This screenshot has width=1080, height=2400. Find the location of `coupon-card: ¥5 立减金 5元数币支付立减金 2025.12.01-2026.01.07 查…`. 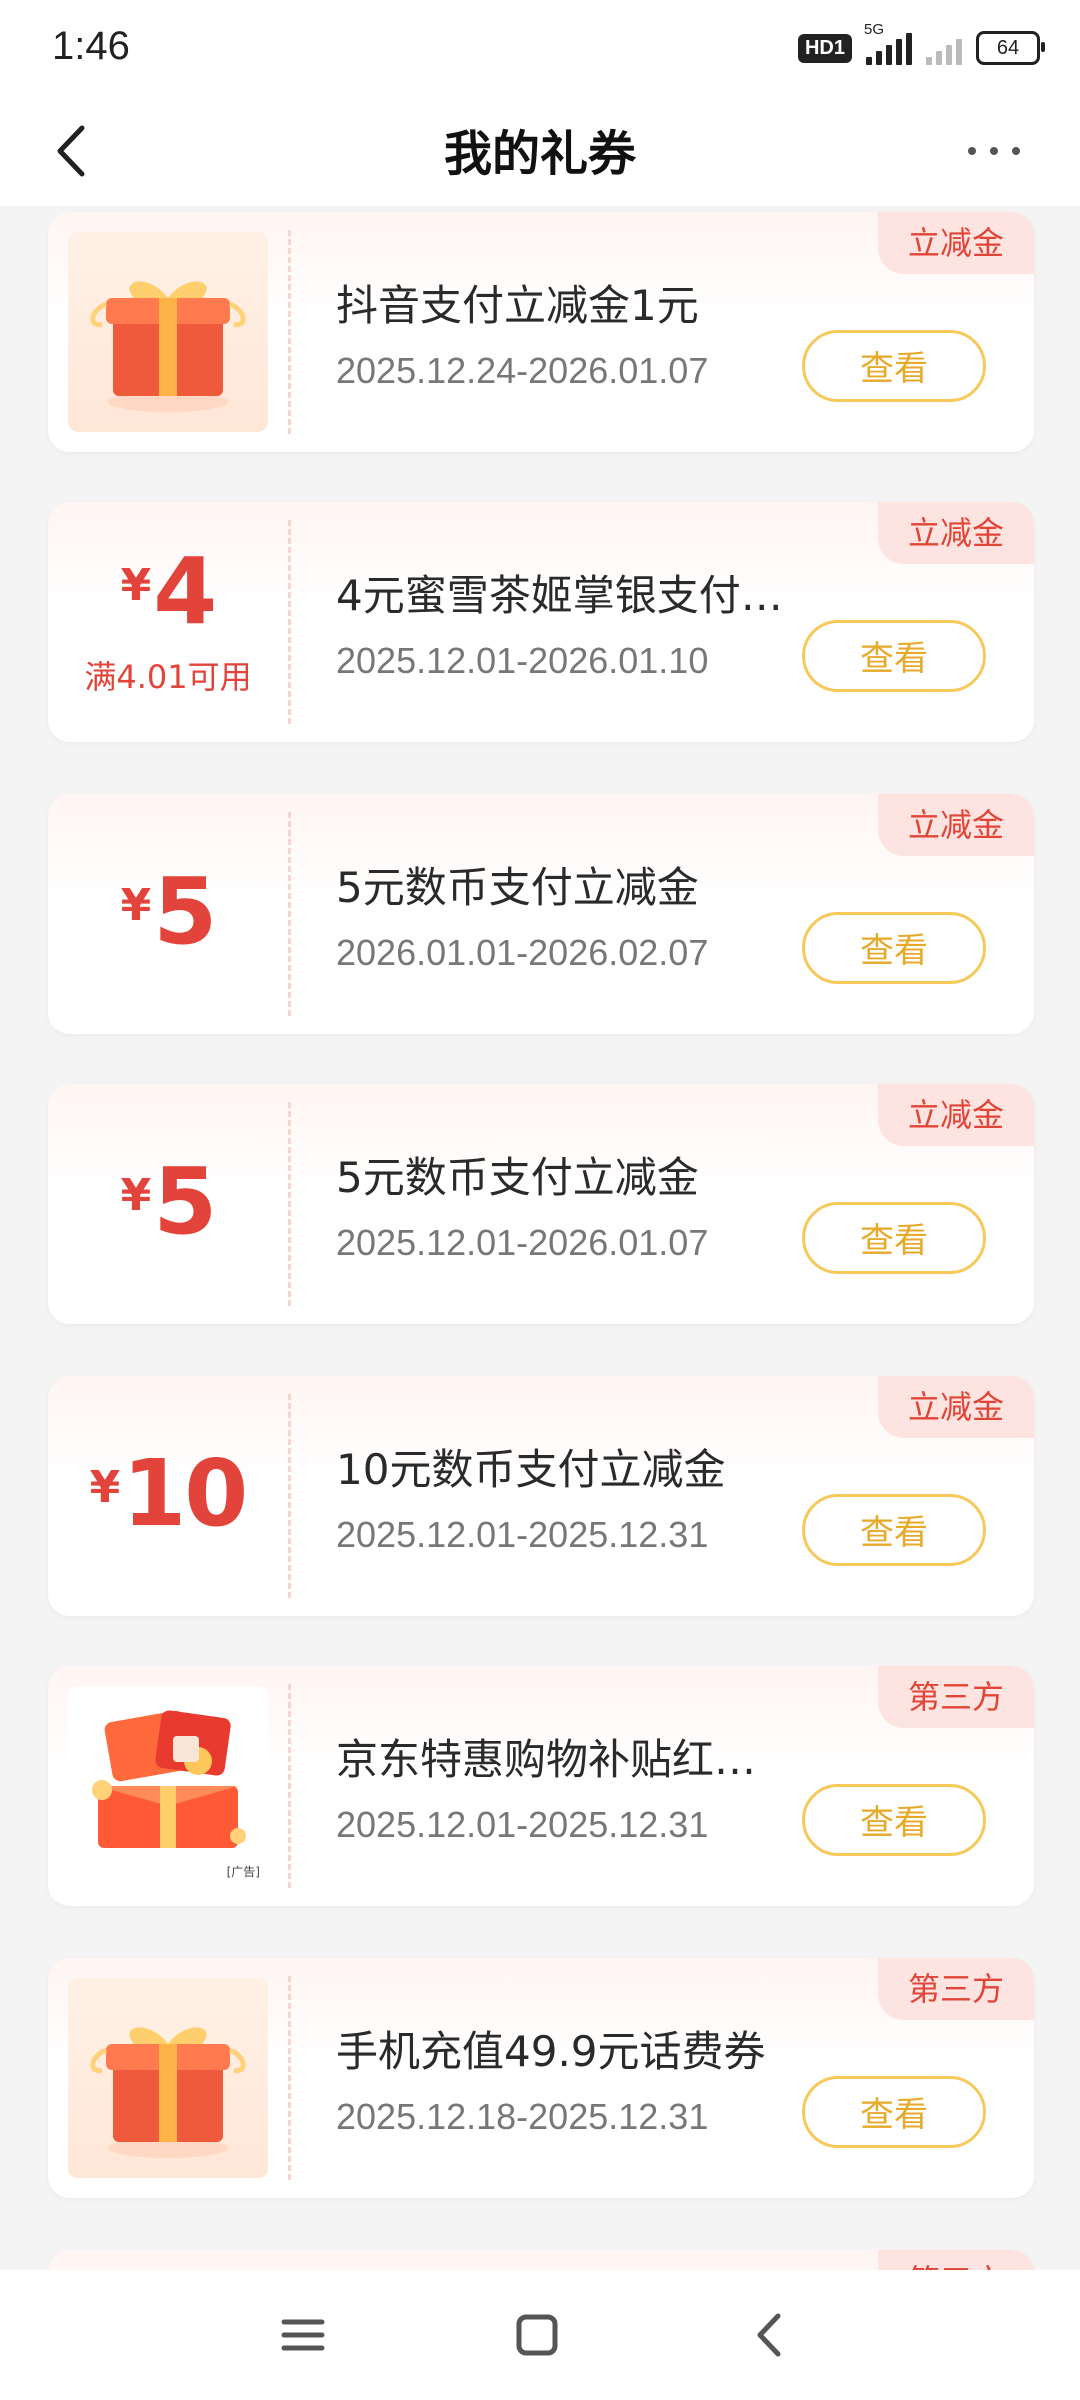

coupon-card: ¥5 立减金 5元数币支付立减金 2025.12.01-2026.01.07 查… is located at coordinates (541, 1204).